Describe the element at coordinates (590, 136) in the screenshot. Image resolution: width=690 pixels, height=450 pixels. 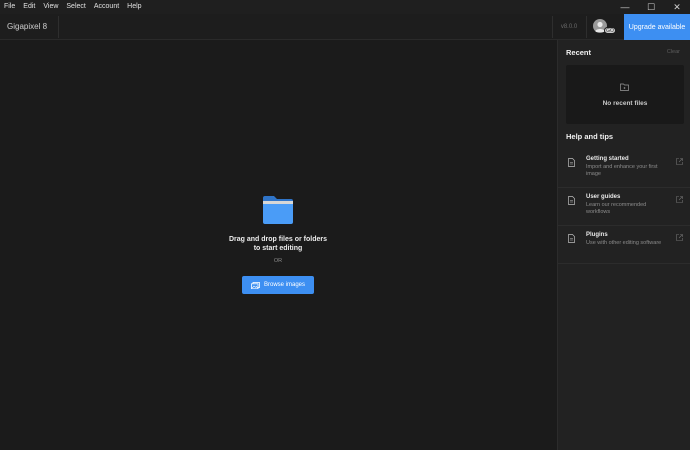
I see `help-tips-heading: Help and tips` at that location.